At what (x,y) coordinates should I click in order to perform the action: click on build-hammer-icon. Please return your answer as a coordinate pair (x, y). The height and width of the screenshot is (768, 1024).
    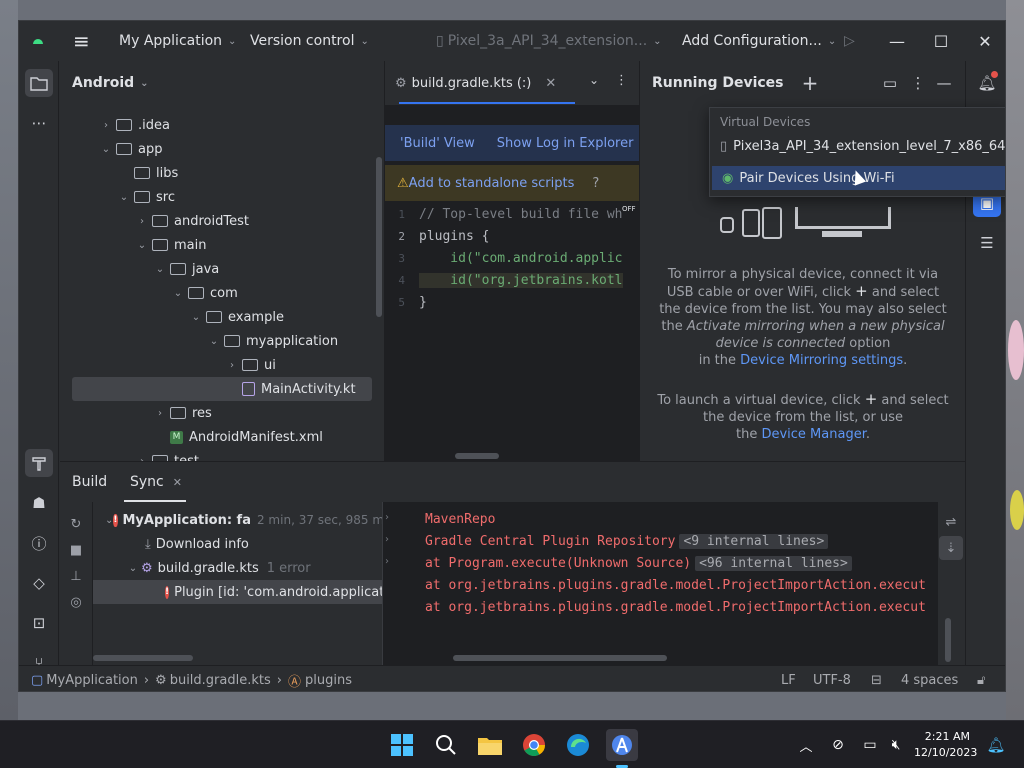
    Looking at the image, I should click on (39, 463).